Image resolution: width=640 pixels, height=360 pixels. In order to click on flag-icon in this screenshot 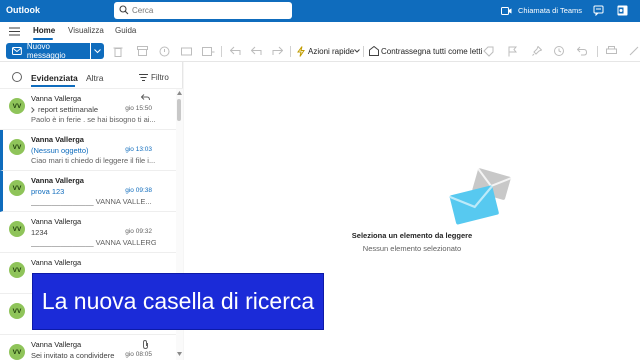, I will do `click(512, 51)`.